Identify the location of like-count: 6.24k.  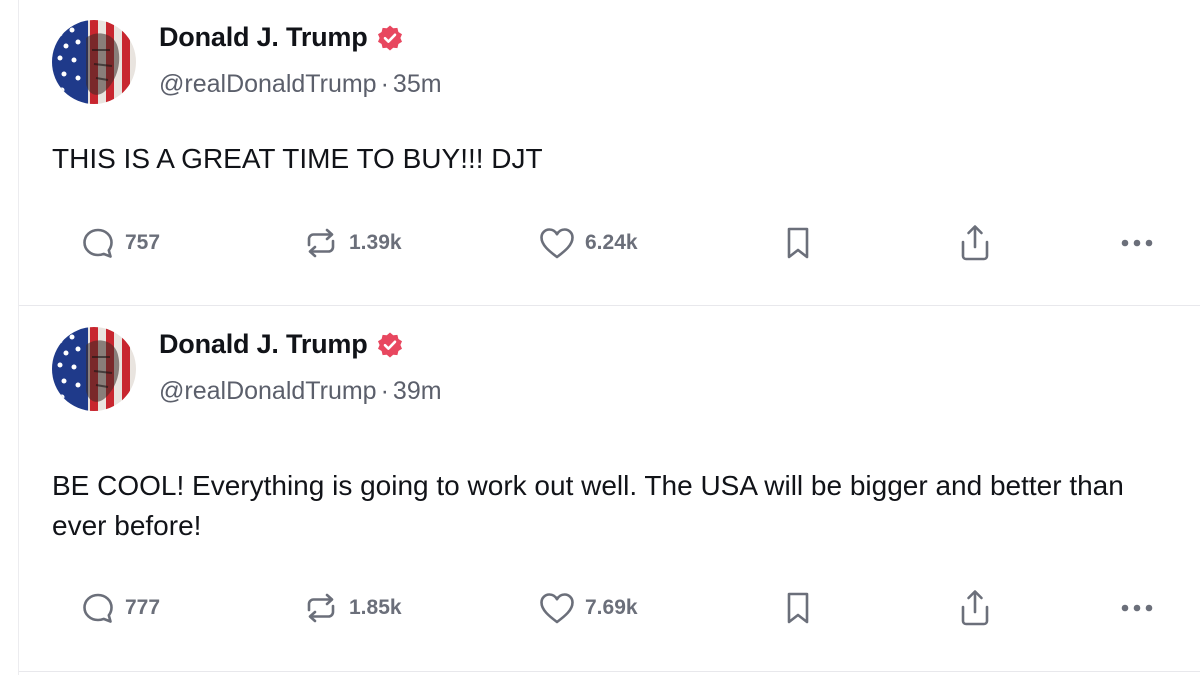
(611, 242).